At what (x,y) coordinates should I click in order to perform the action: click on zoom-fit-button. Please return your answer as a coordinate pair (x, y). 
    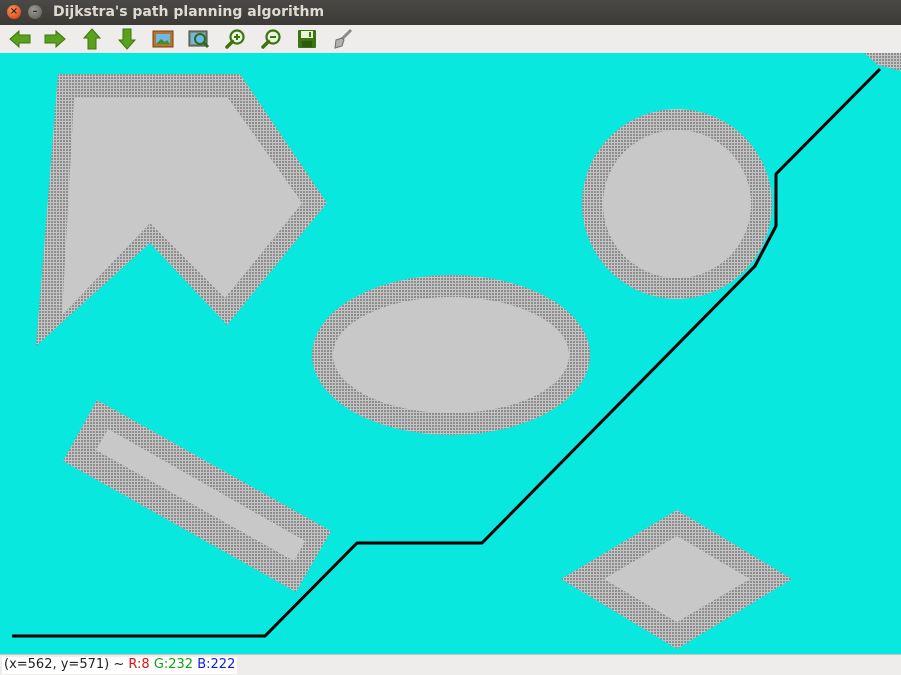
    Looking at the image, I should click on (199, 39).